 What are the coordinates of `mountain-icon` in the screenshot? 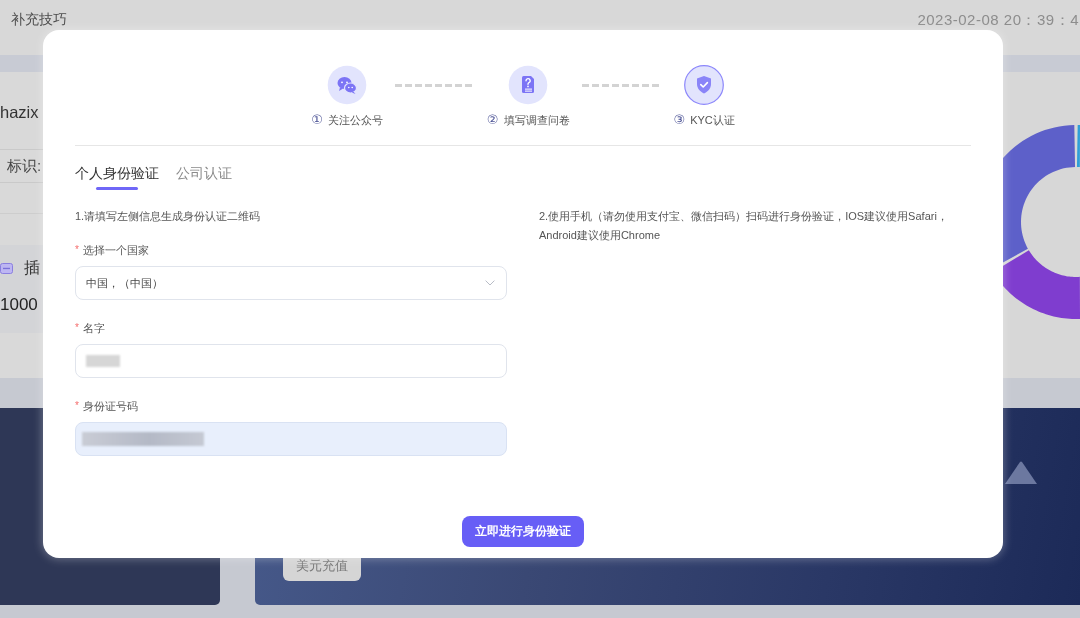 It's located at (1021, 472).